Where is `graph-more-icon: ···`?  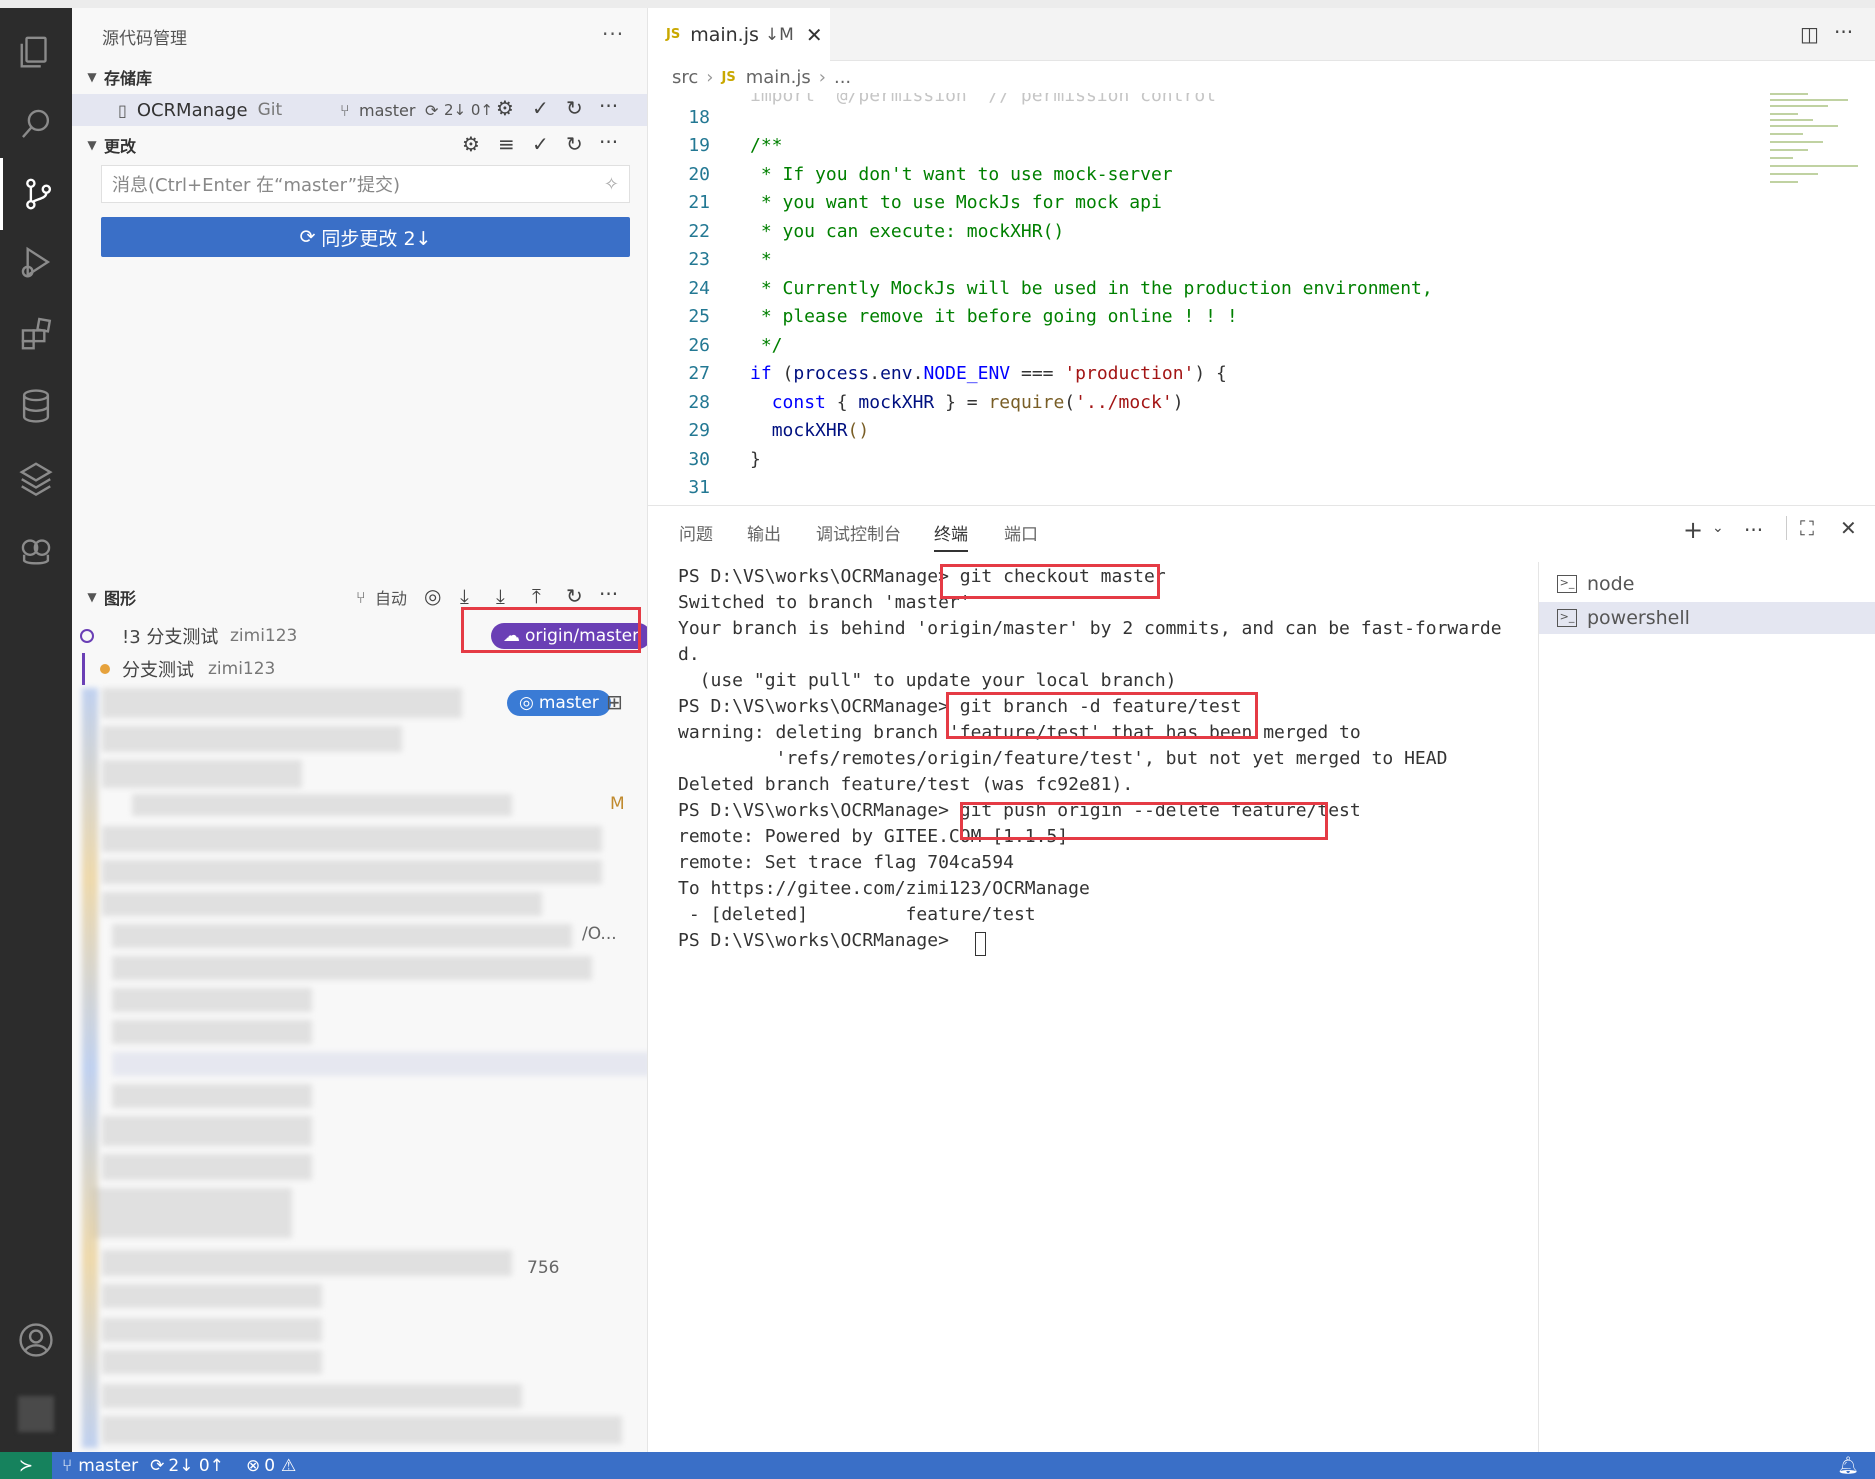
graph-more-icon: ··· is located at coordinates (608, 594).